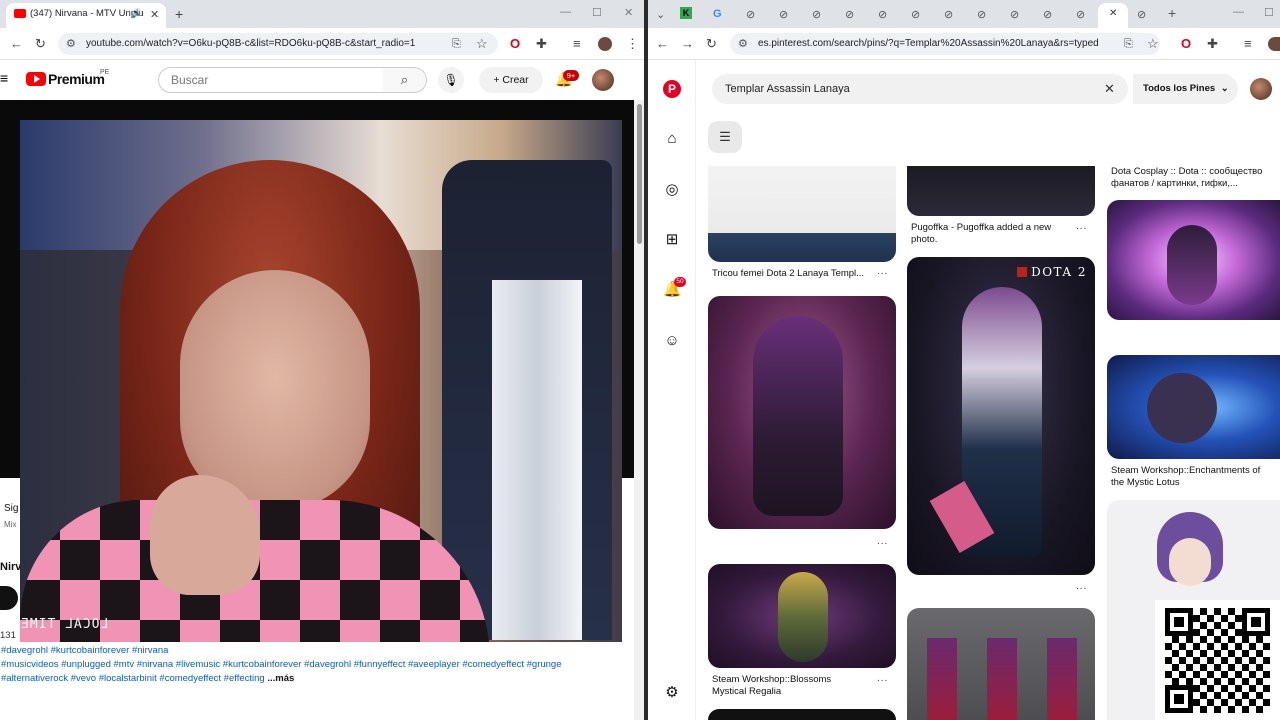  Describe the element at coordinates (36, 79) in the screenshot. I see `youtube-logo-icon` at that location.